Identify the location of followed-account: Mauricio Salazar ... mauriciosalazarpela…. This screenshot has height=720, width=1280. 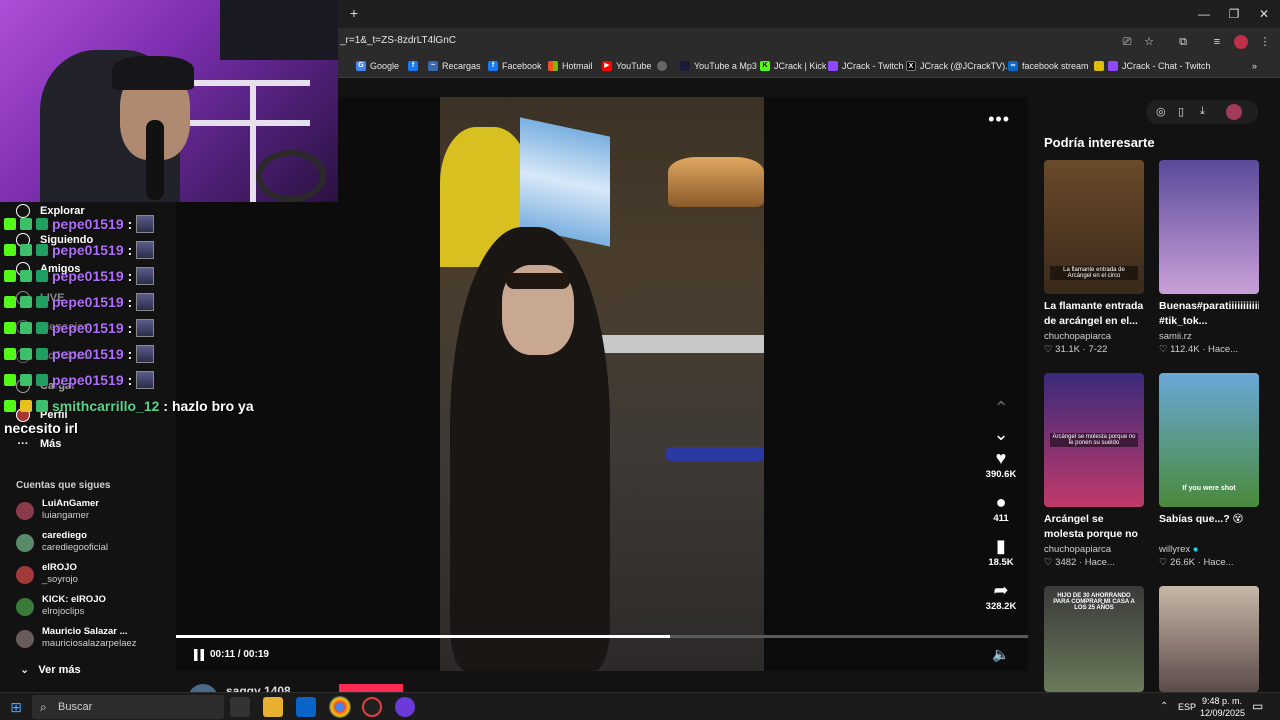
(96, 639).